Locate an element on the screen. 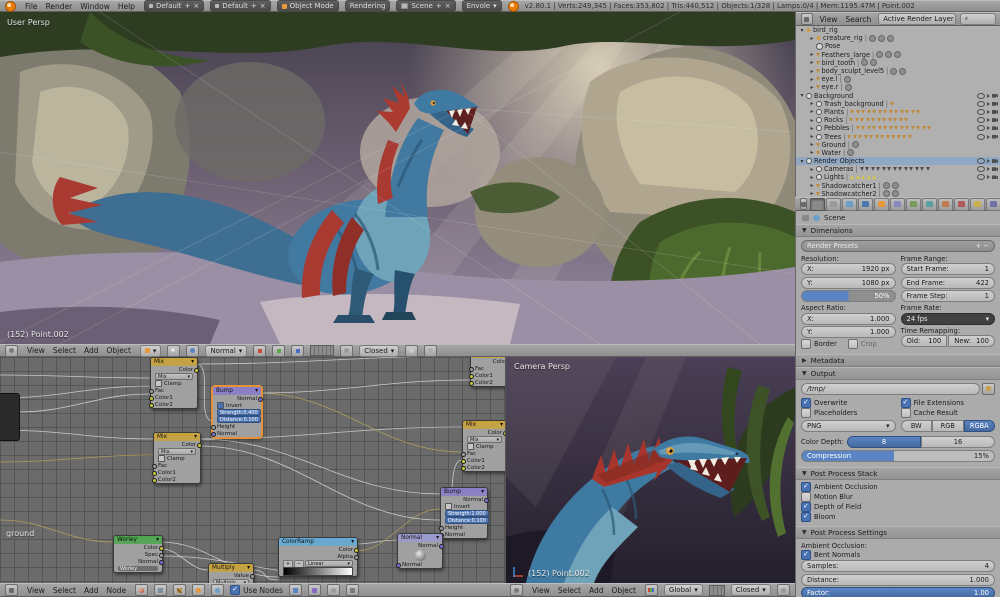 The width and height of the screenshot is (1000, 597). bw-option: BW is located at coordinates (916, 426).